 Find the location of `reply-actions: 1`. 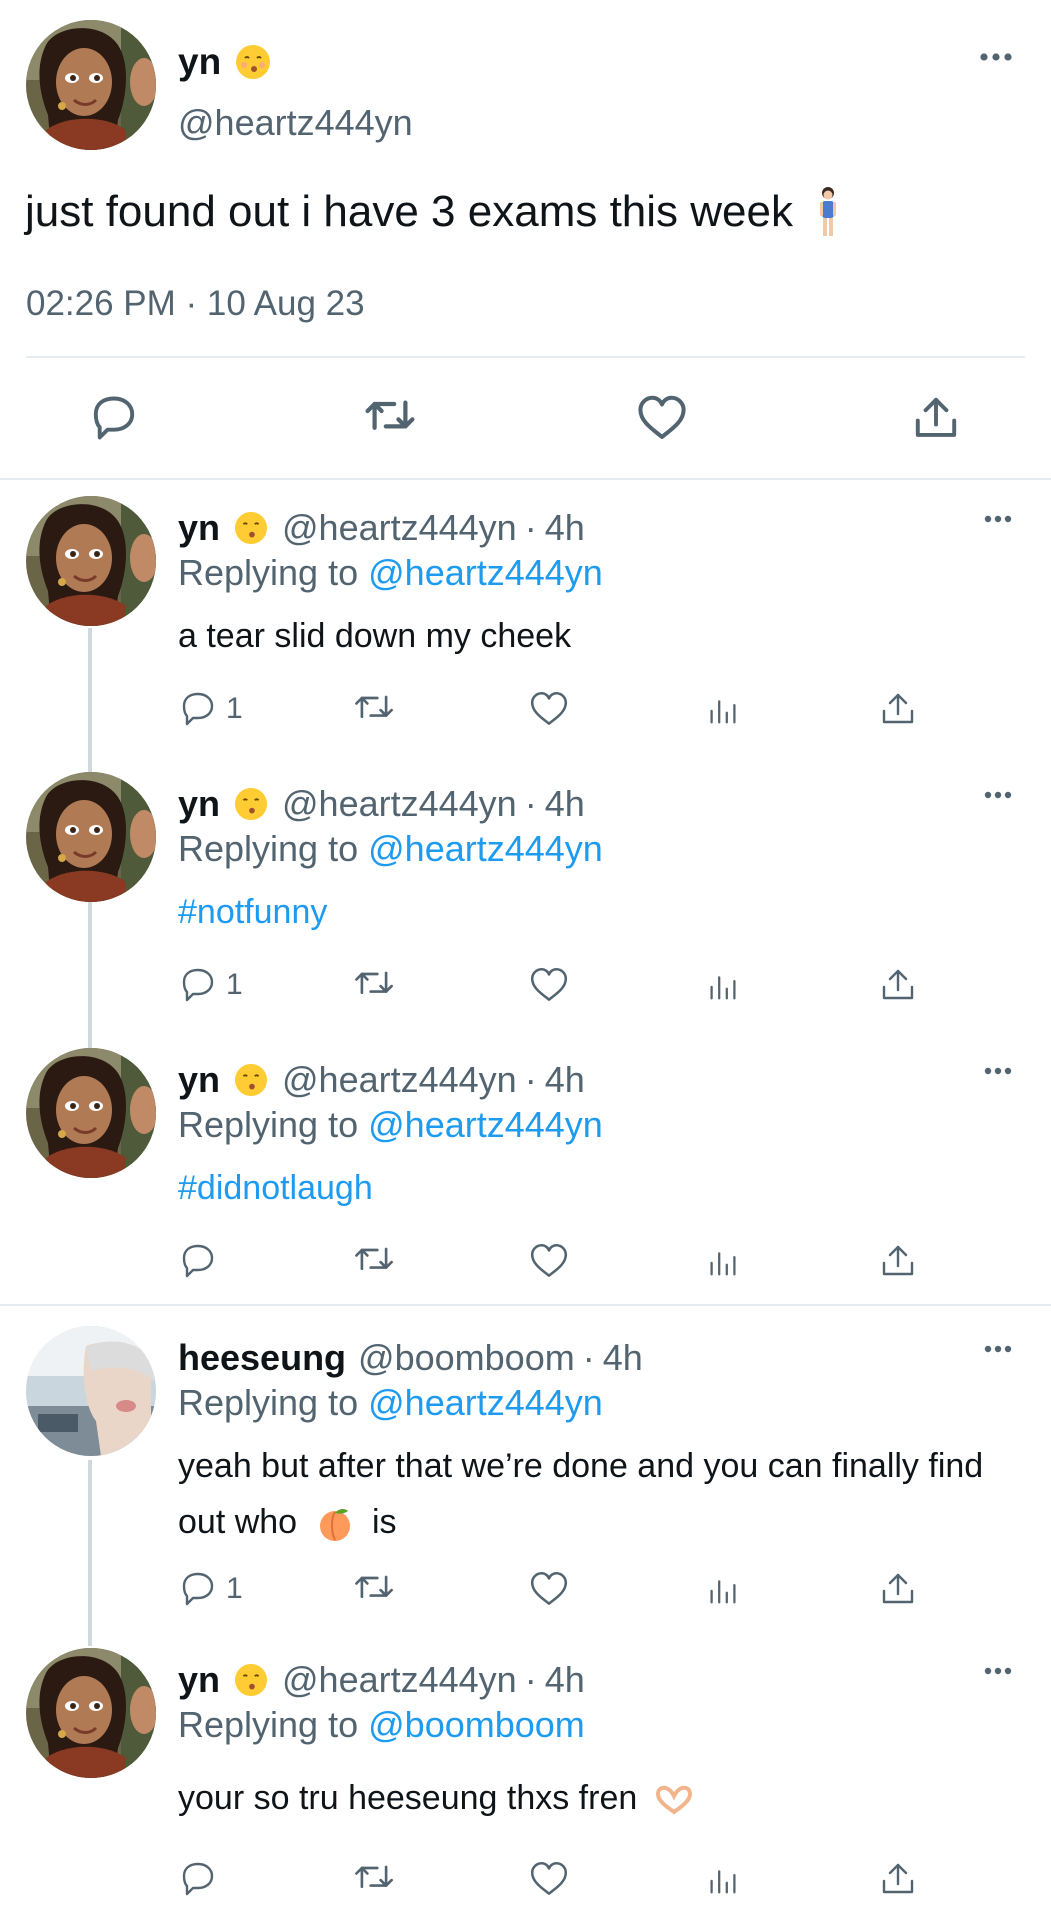

reply-actions: 1 is located at coordinates (525, 1589).